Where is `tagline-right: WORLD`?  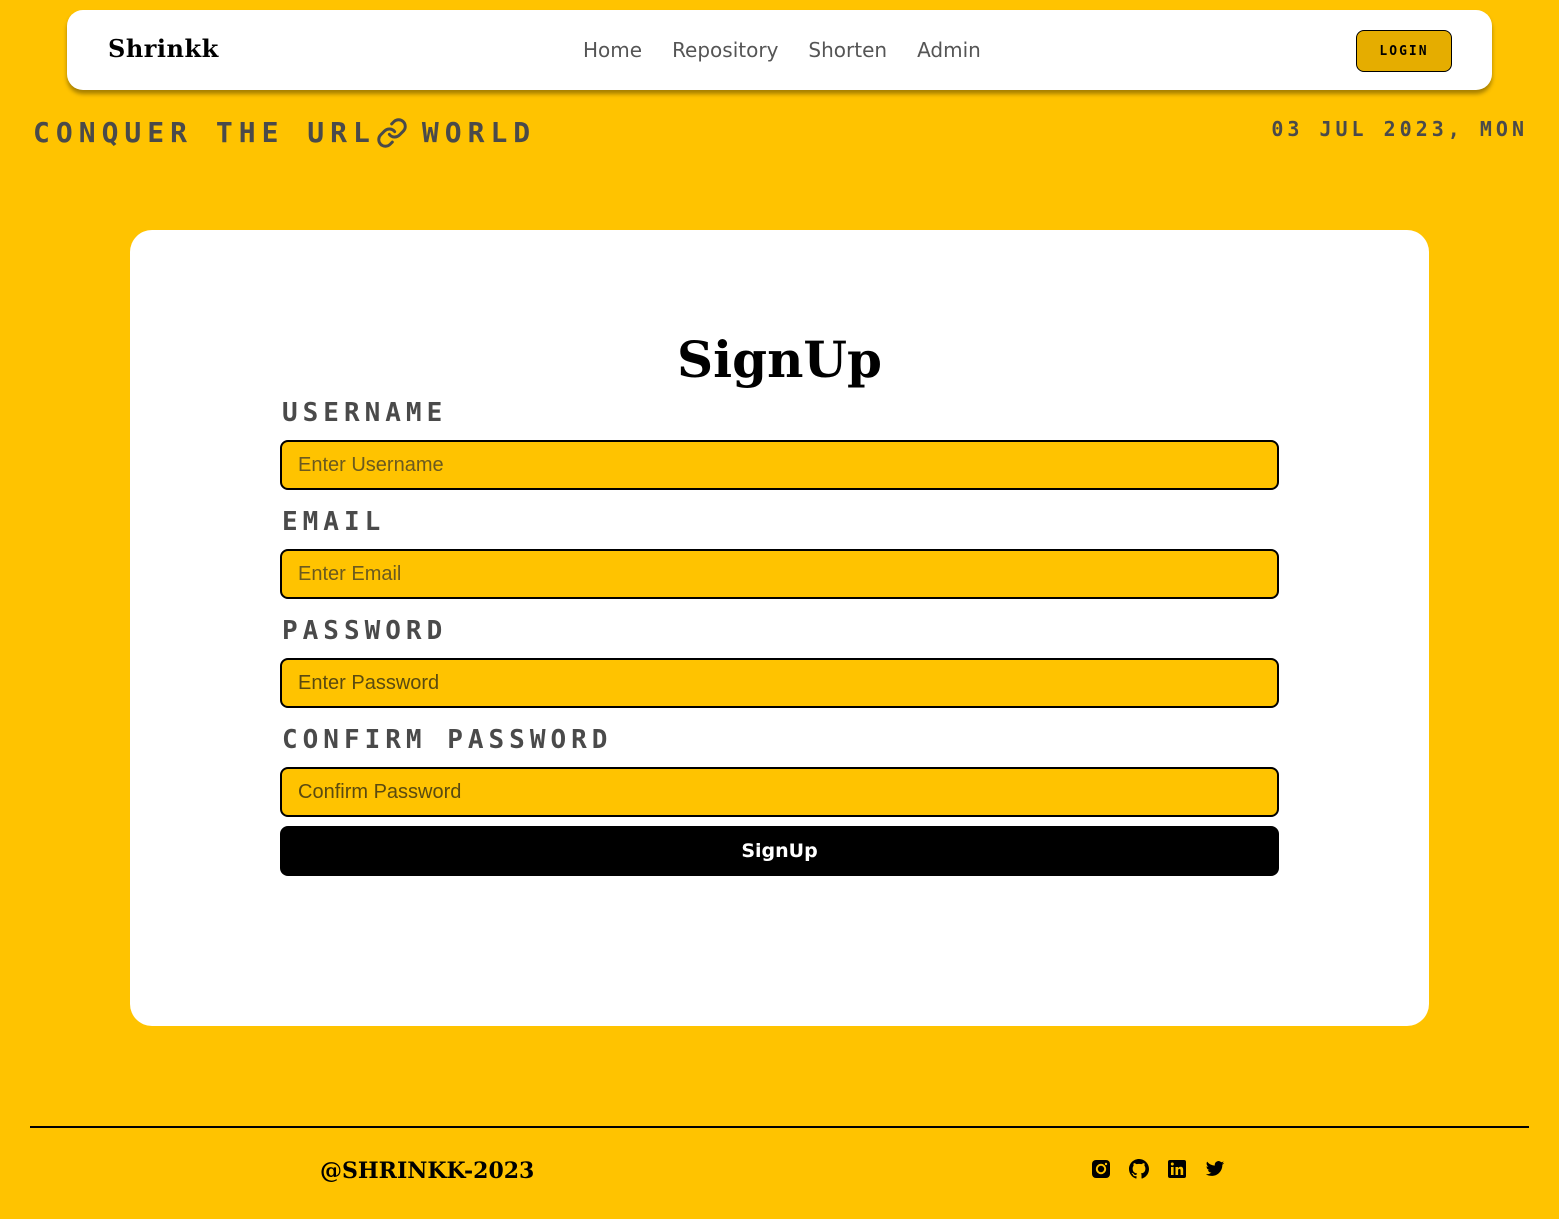
tagline-right: WORLD is located at coordinates (479, 132).